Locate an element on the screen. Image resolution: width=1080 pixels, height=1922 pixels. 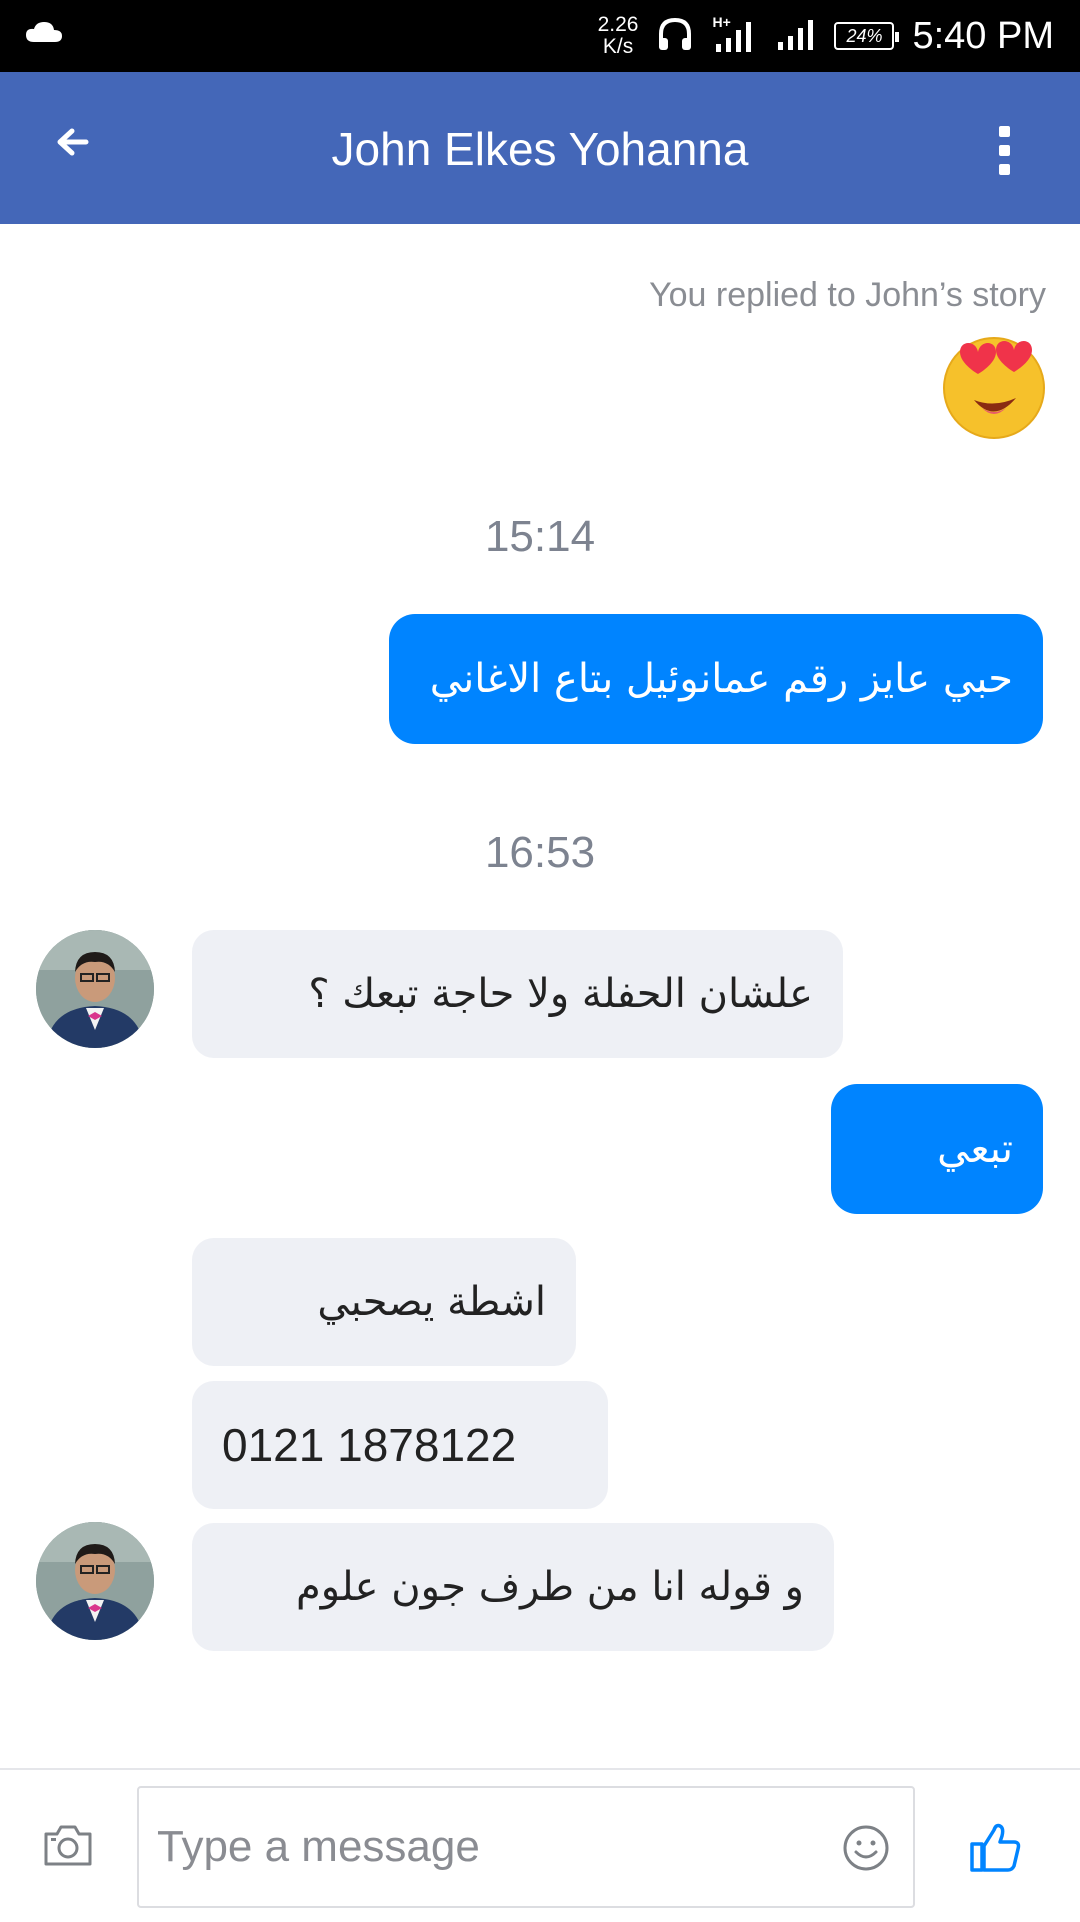
incoming-message: اشطة يصحبي is located at coordinates (384, 1302).